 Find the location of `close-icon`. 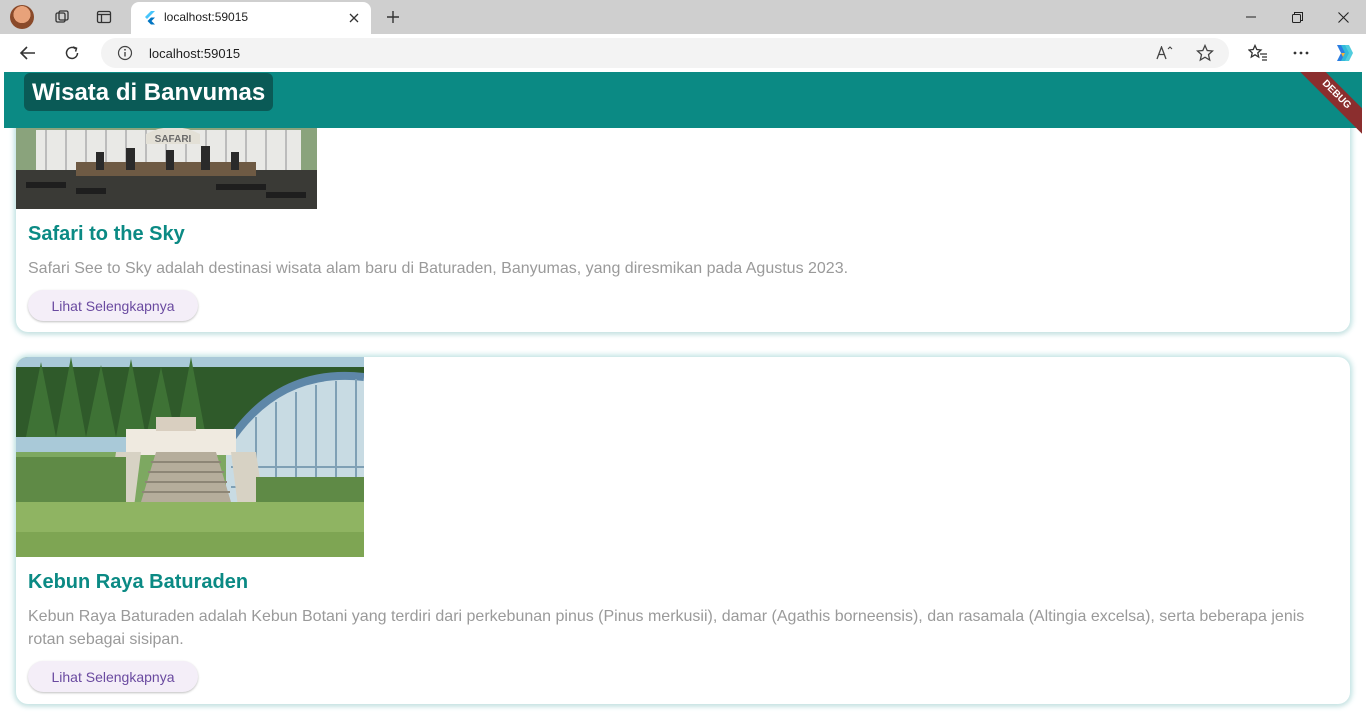

close-icon is located at coordinates (354, 18).